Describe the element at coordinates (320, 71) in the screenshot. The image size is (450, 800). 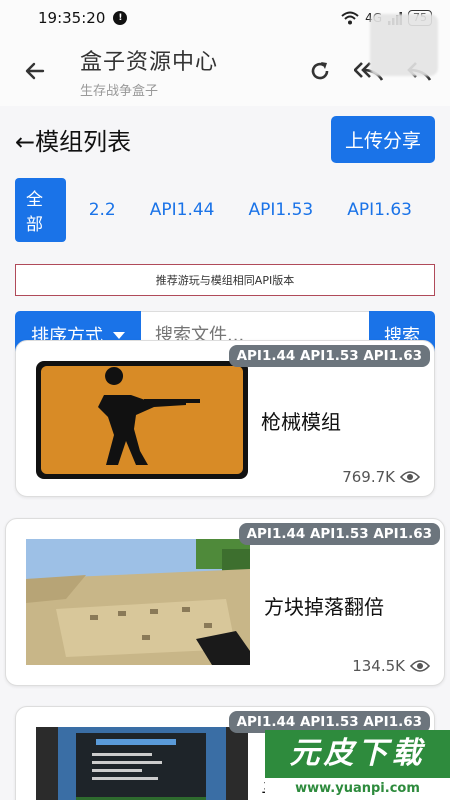
I see `refresh-icon` at that location.